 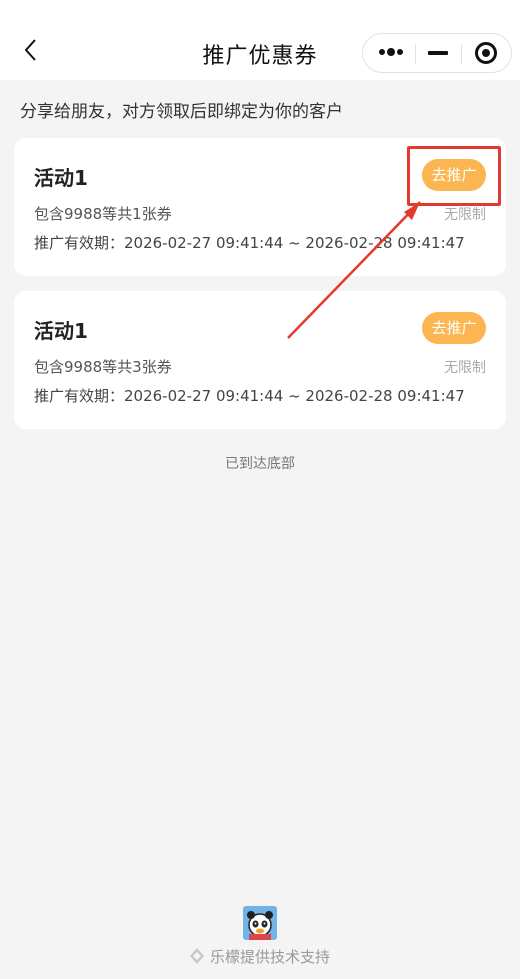 I want to click on minus-icon, so click(x=438, y=53).